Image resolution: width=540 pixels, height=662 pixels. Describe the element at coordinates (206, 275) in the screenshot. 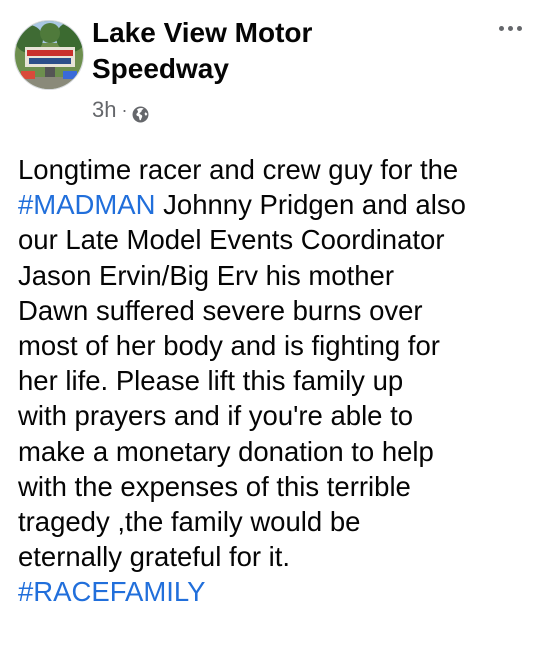

I see `post-text-line: Jason Ervin/Big Erv his mother` at that location.